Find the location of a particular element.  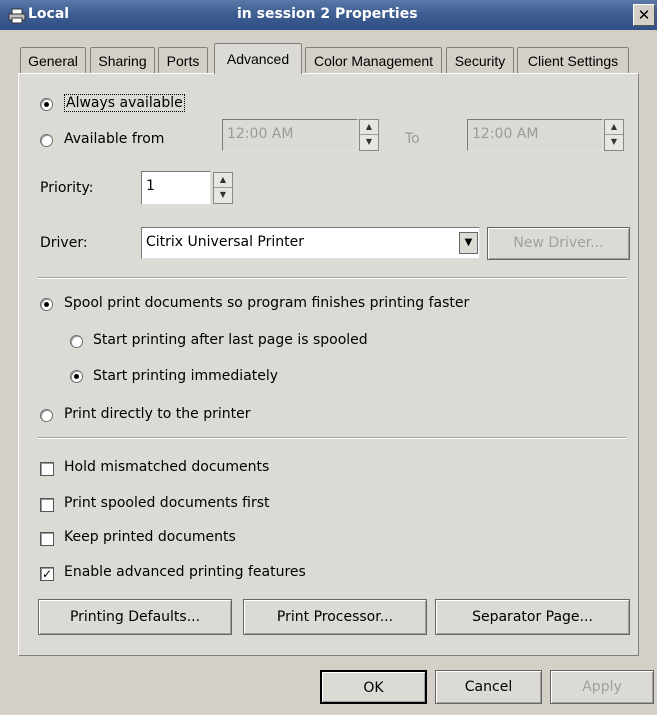

from-time-spinner: ▲ ▼ is located at coordinates (369, 135).